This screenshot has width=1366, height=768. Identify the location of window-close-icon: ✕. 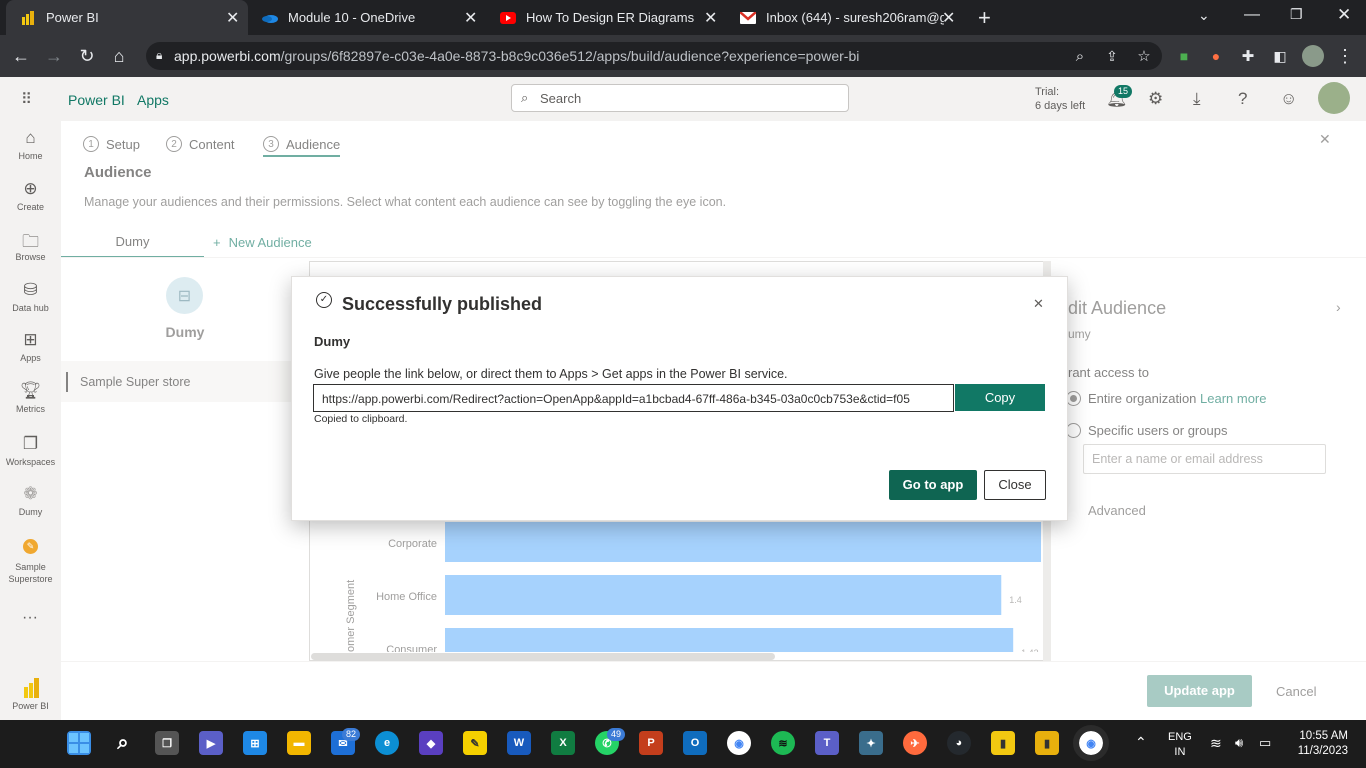
(1344, 15).